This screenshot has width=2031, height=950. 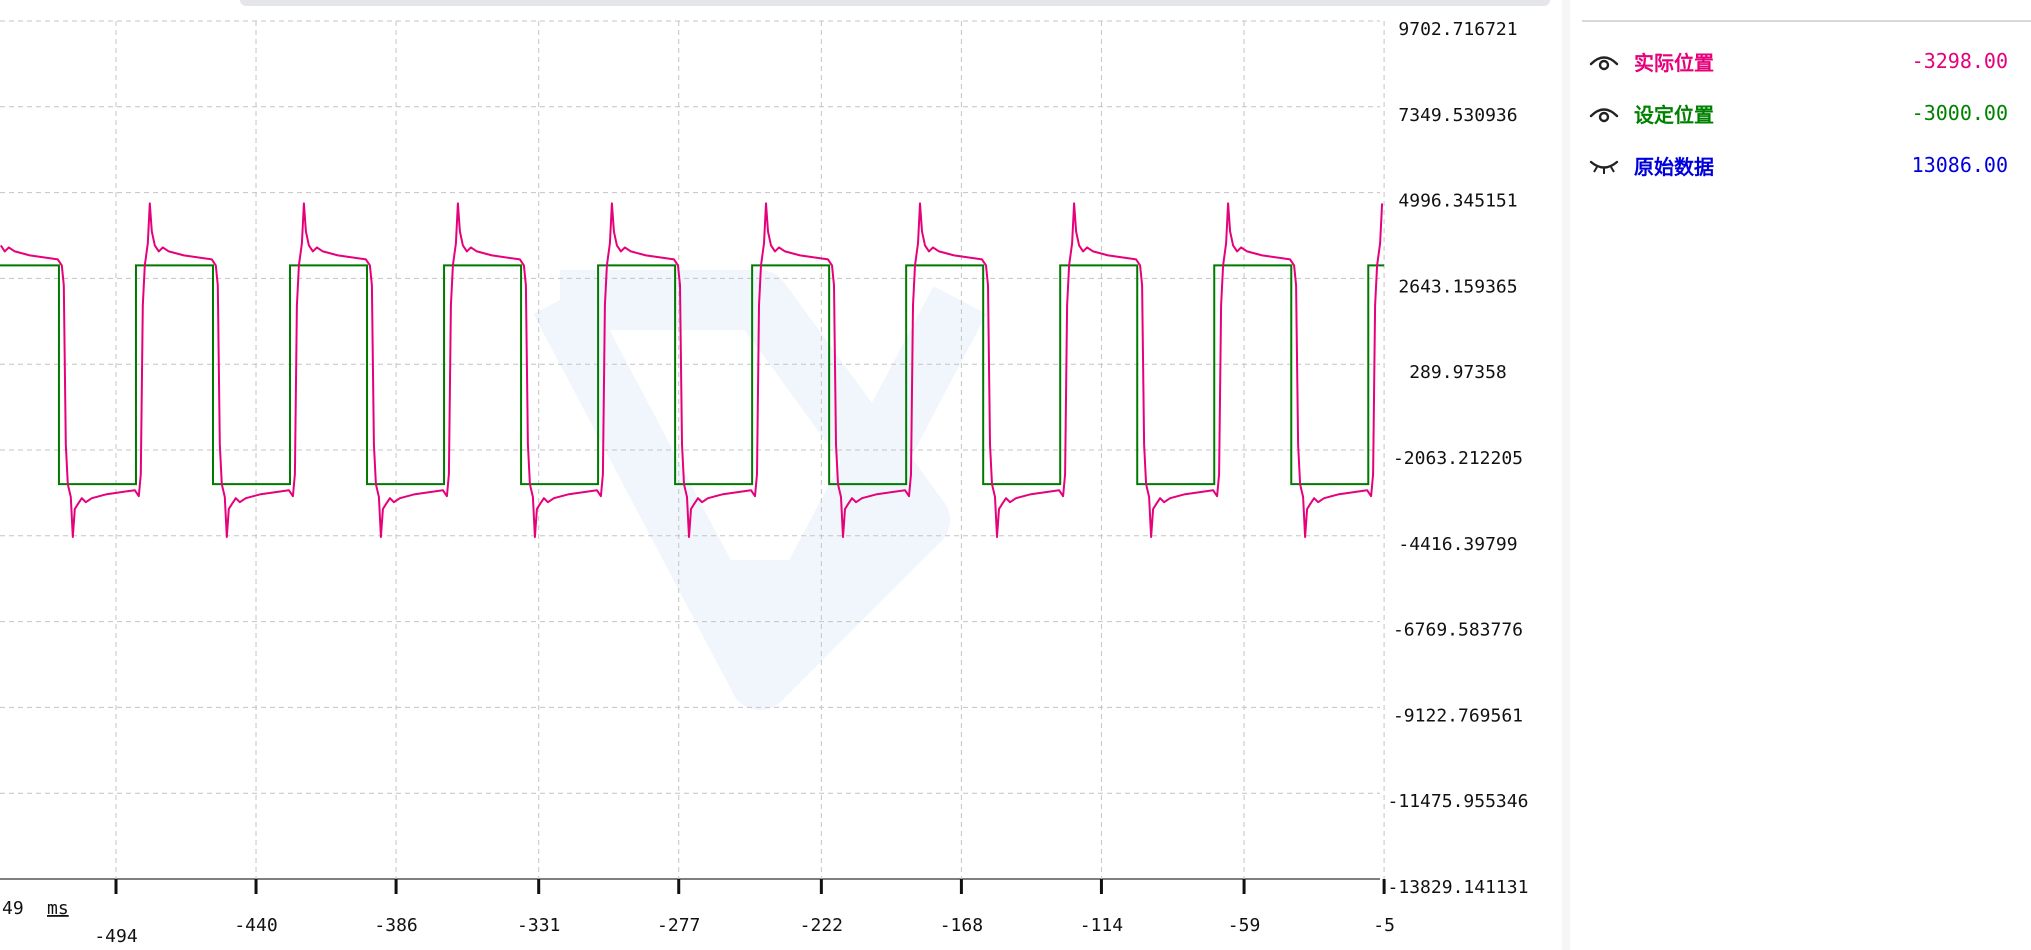 I want to click on x-tick-label: -494, so click(x=115, y=936).